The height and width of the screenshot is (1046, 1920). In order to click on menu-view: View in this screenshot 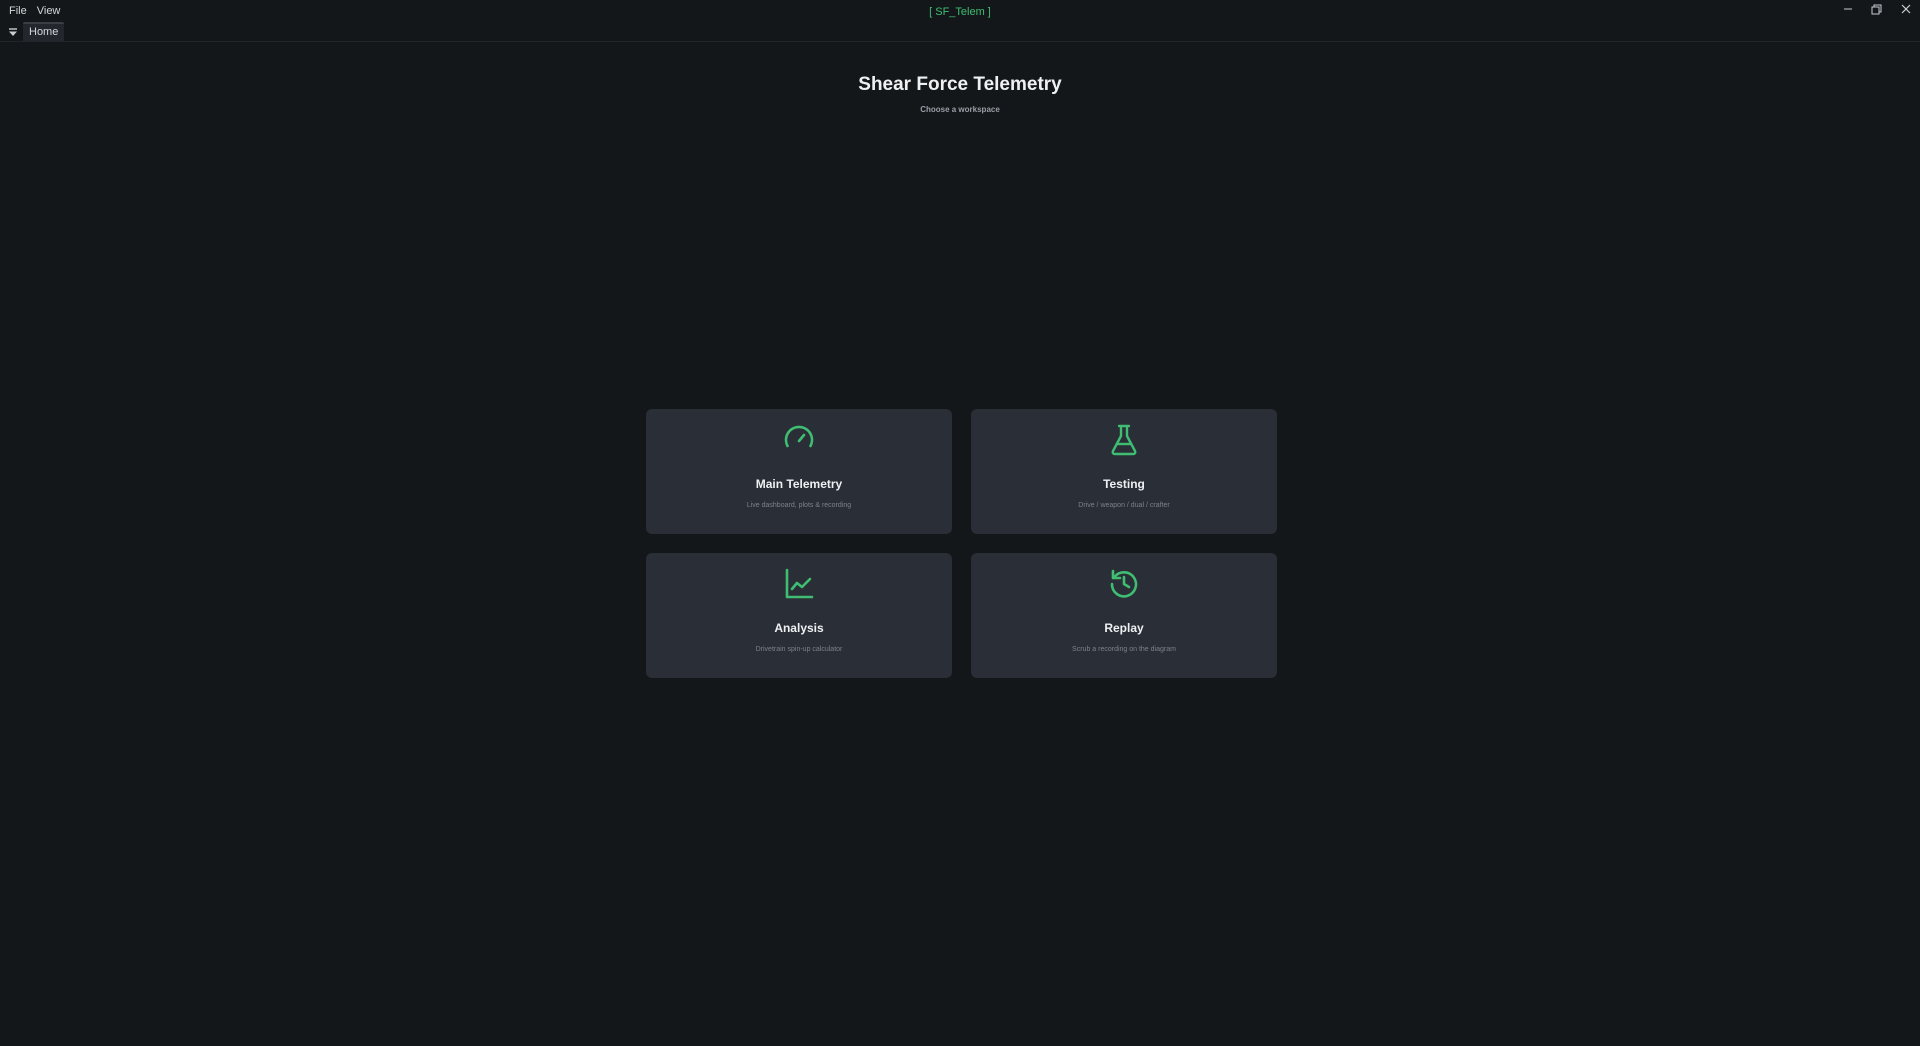, I will do `click(49, 11)`.